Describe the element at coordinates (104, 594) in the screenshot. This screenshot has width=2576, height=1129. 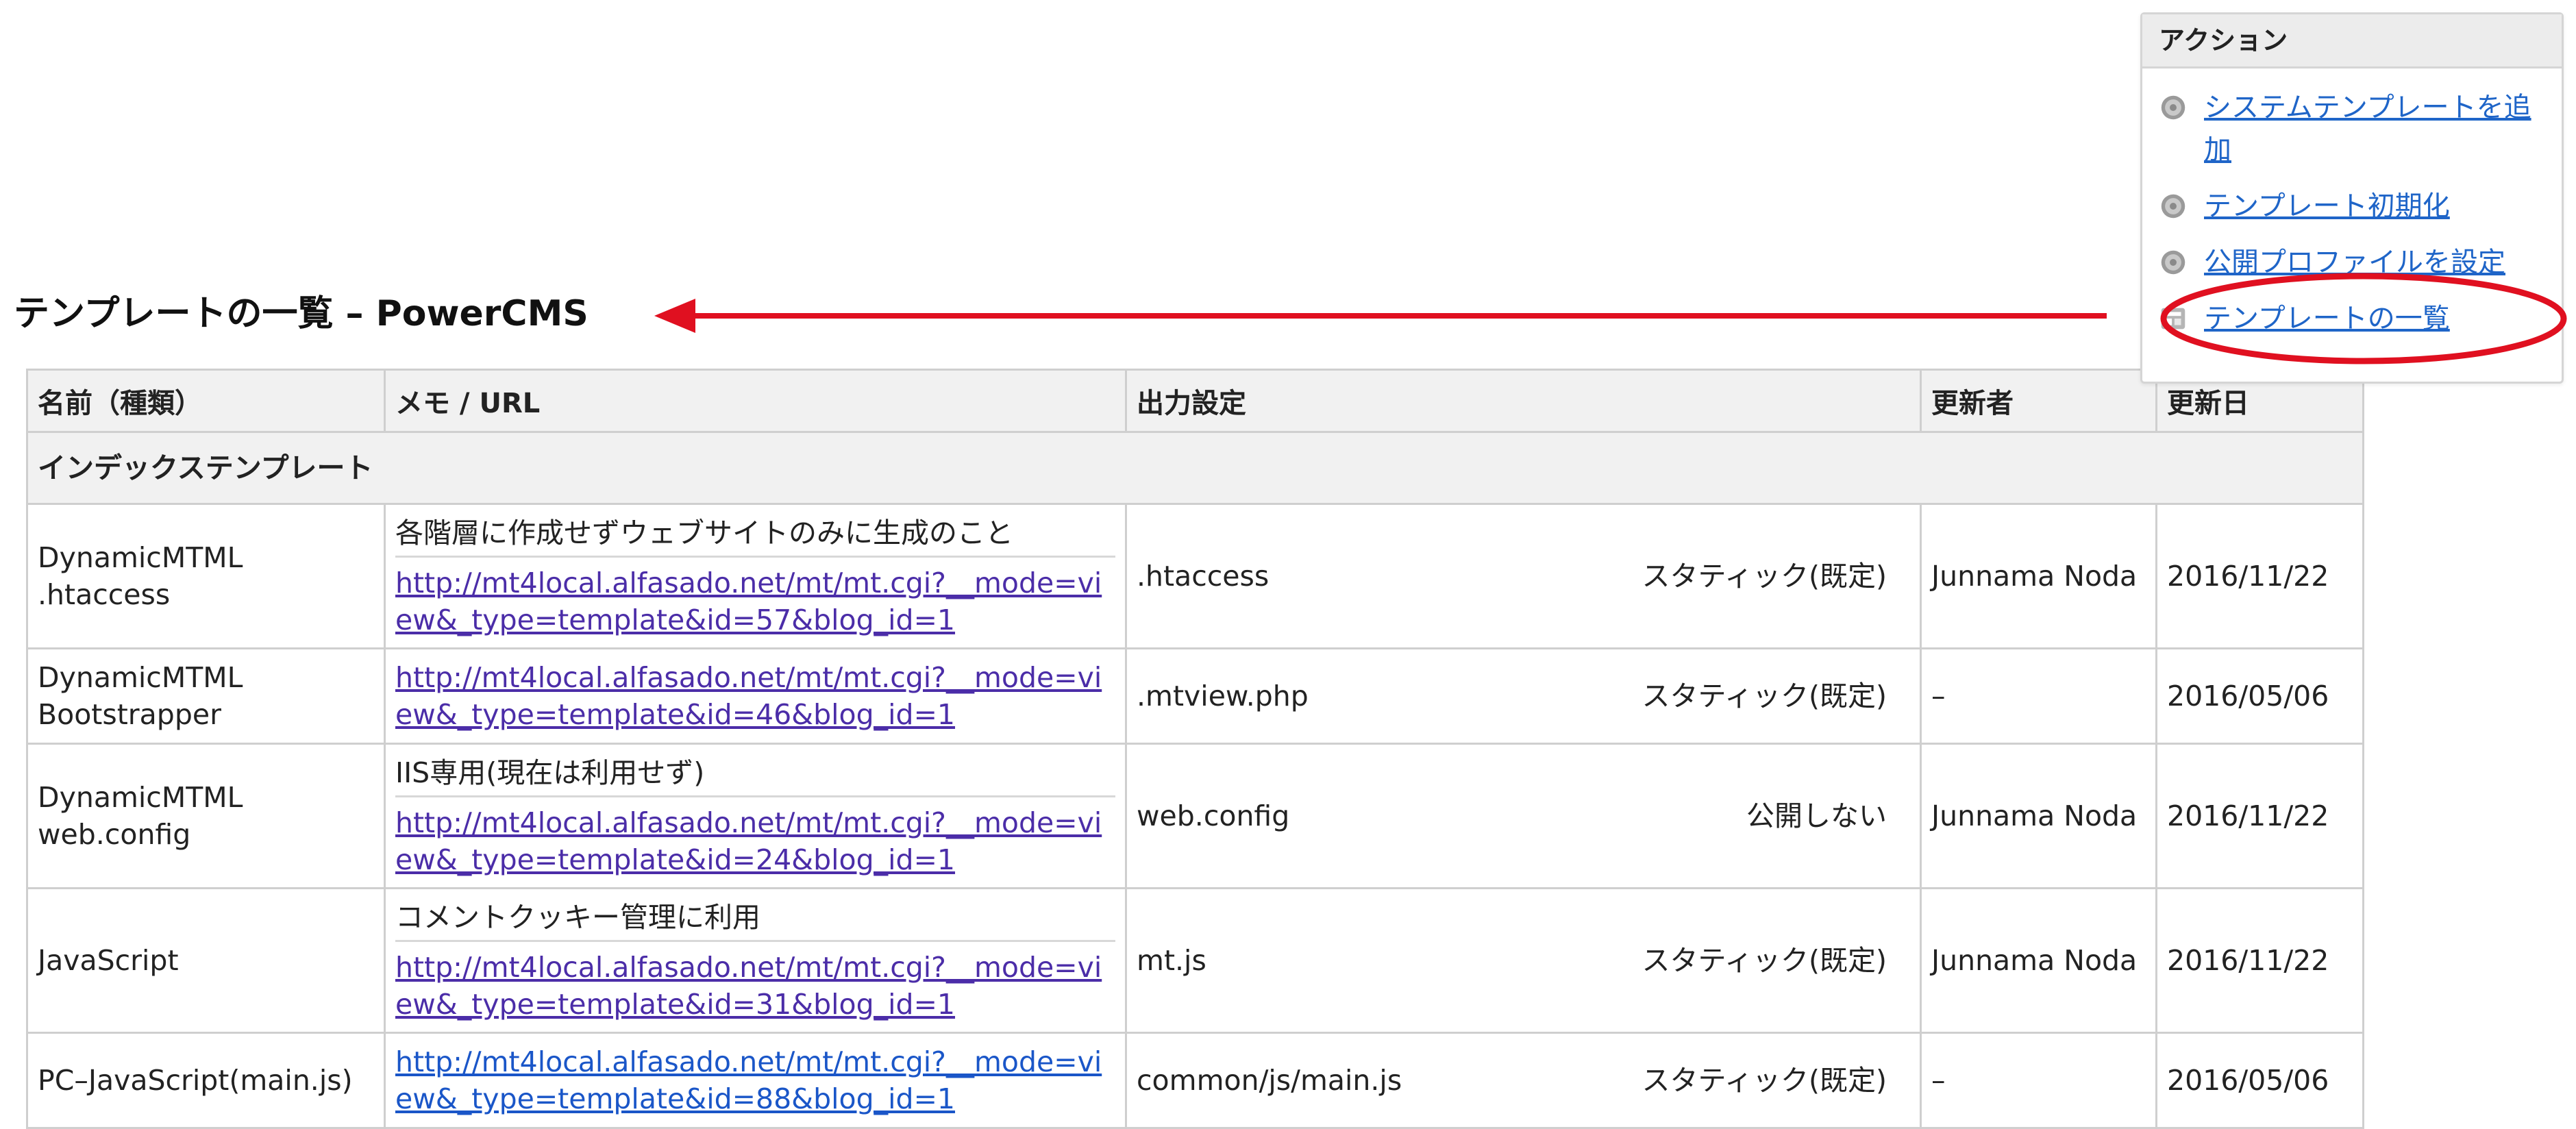
I see `template-name-line-2: .htaccess` at that location.